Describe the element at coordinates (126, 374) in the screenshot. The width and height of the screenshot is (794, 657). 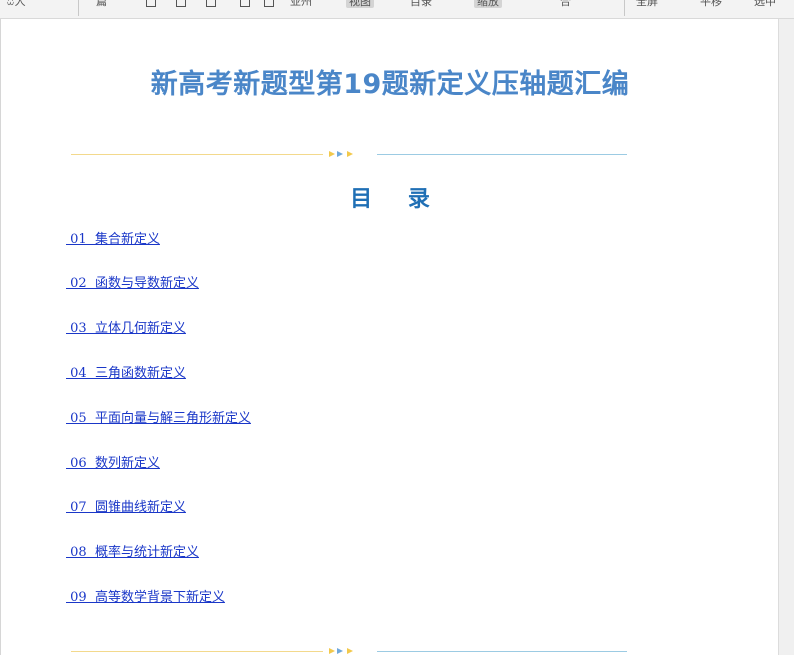
I see `toc-link-04: 04 三角函数新定义` at that location.